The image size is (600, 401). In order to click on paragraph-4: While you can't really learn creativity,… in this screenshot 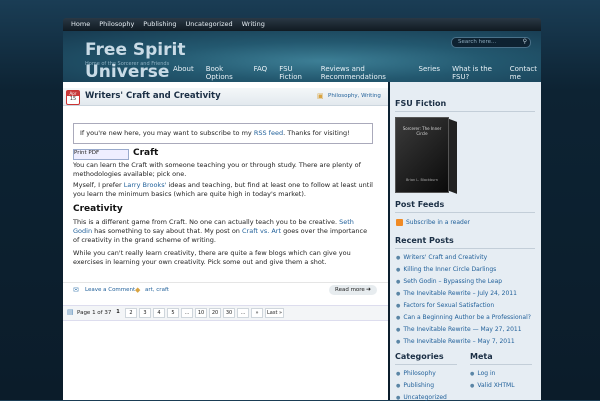, I will do `click(212, 257)`.